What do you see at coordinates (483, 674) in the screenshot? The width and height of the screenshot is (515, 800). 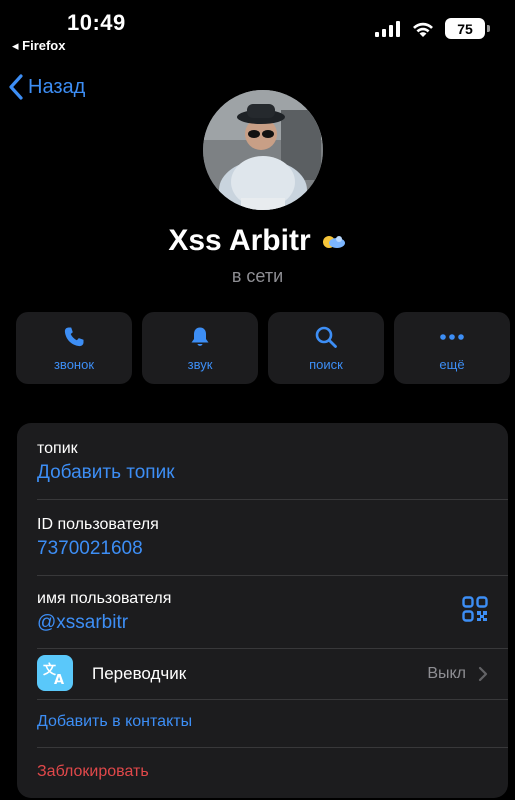 I see `chevron-right-icon` at bounding box center [483, 674].